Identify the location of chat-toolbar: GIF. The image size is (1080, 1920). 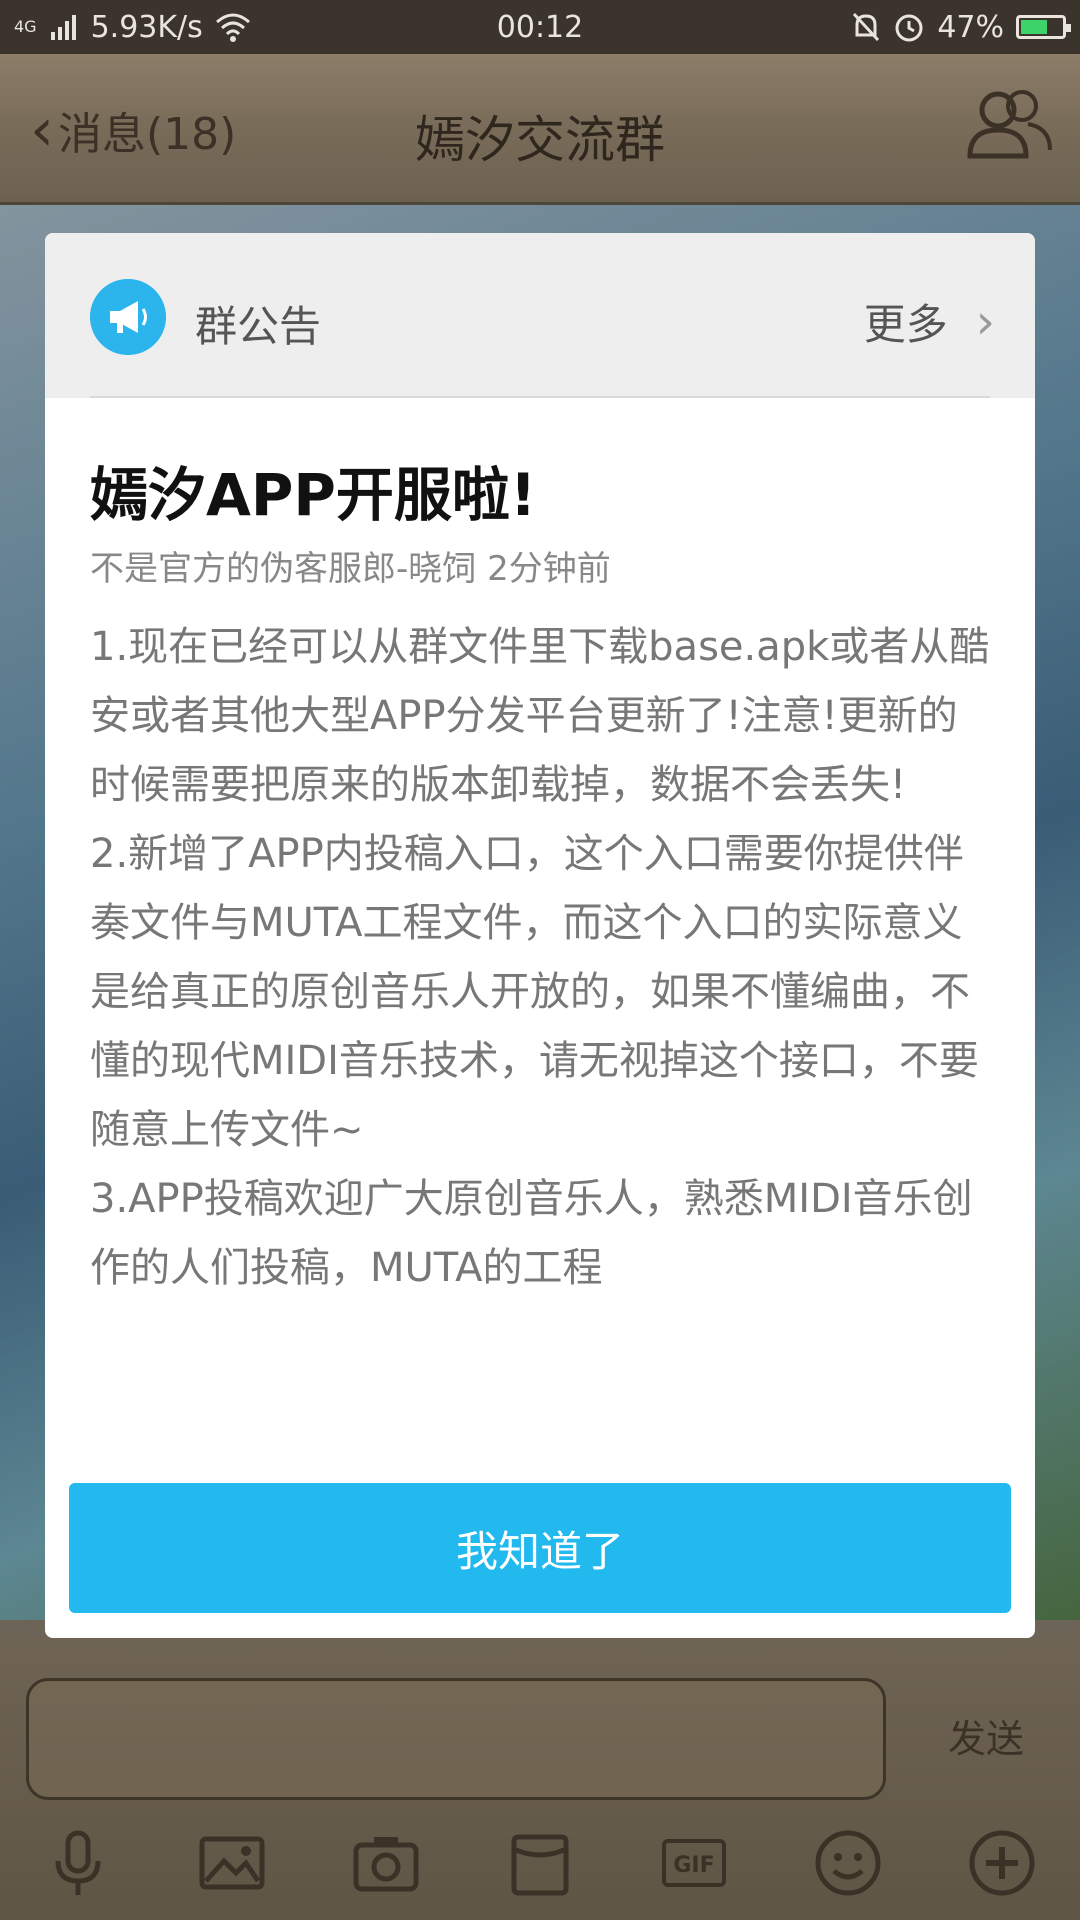
(540, 1868).